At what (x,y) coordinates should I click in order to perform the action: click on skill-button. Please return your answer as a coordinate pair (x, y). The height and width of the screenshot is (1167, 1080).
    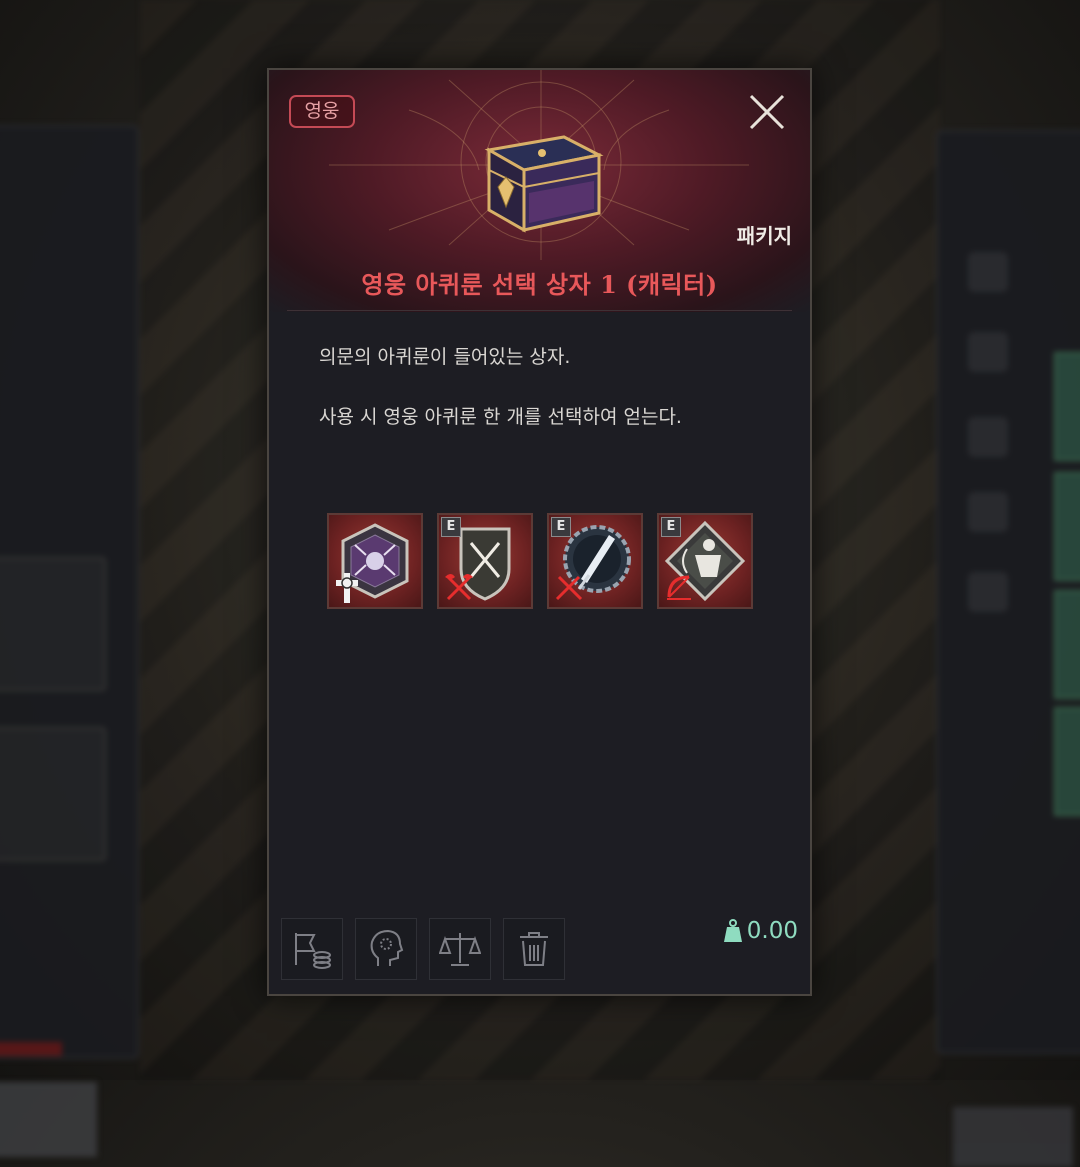
    Looking at the image, I should click on (386, 949).